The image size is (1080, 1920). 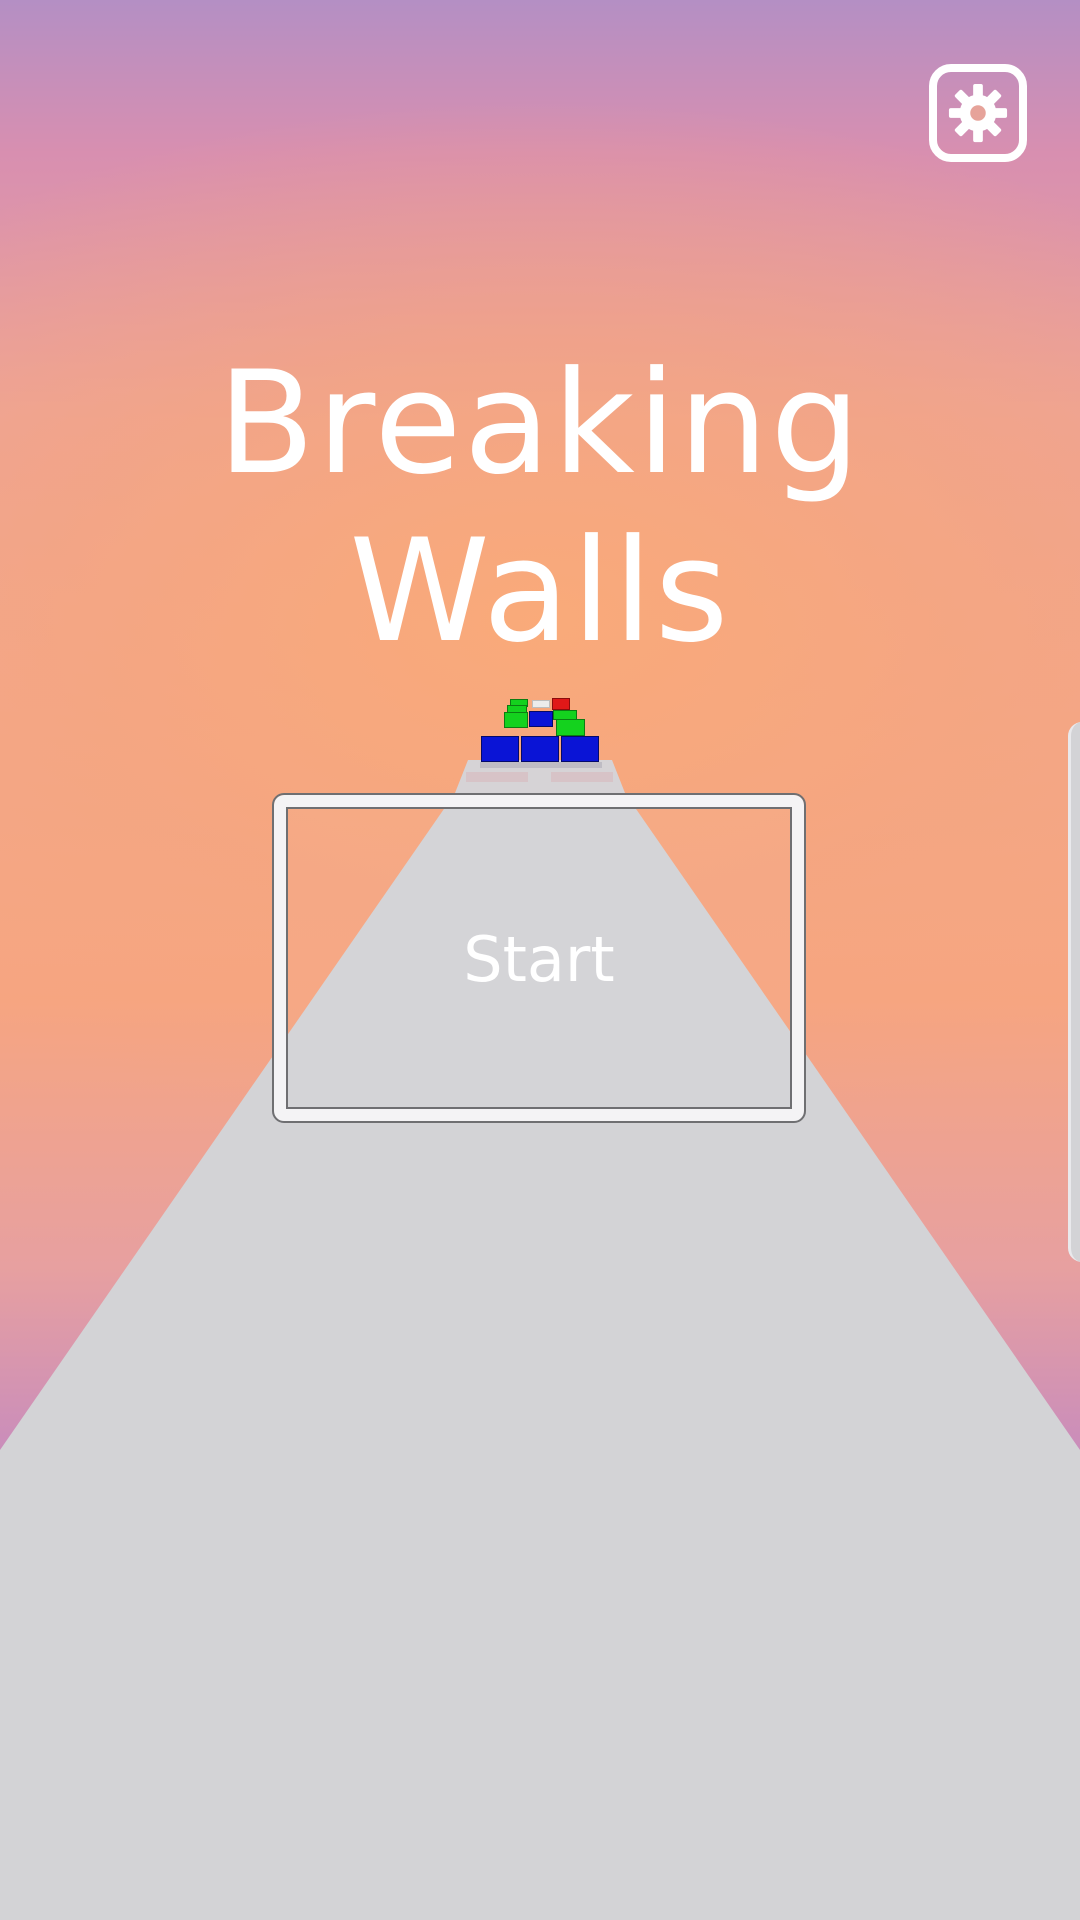 What do you see at coordinates (561, 704) in the screenshot?
I see `block-red` at bounding box center [561, 704].